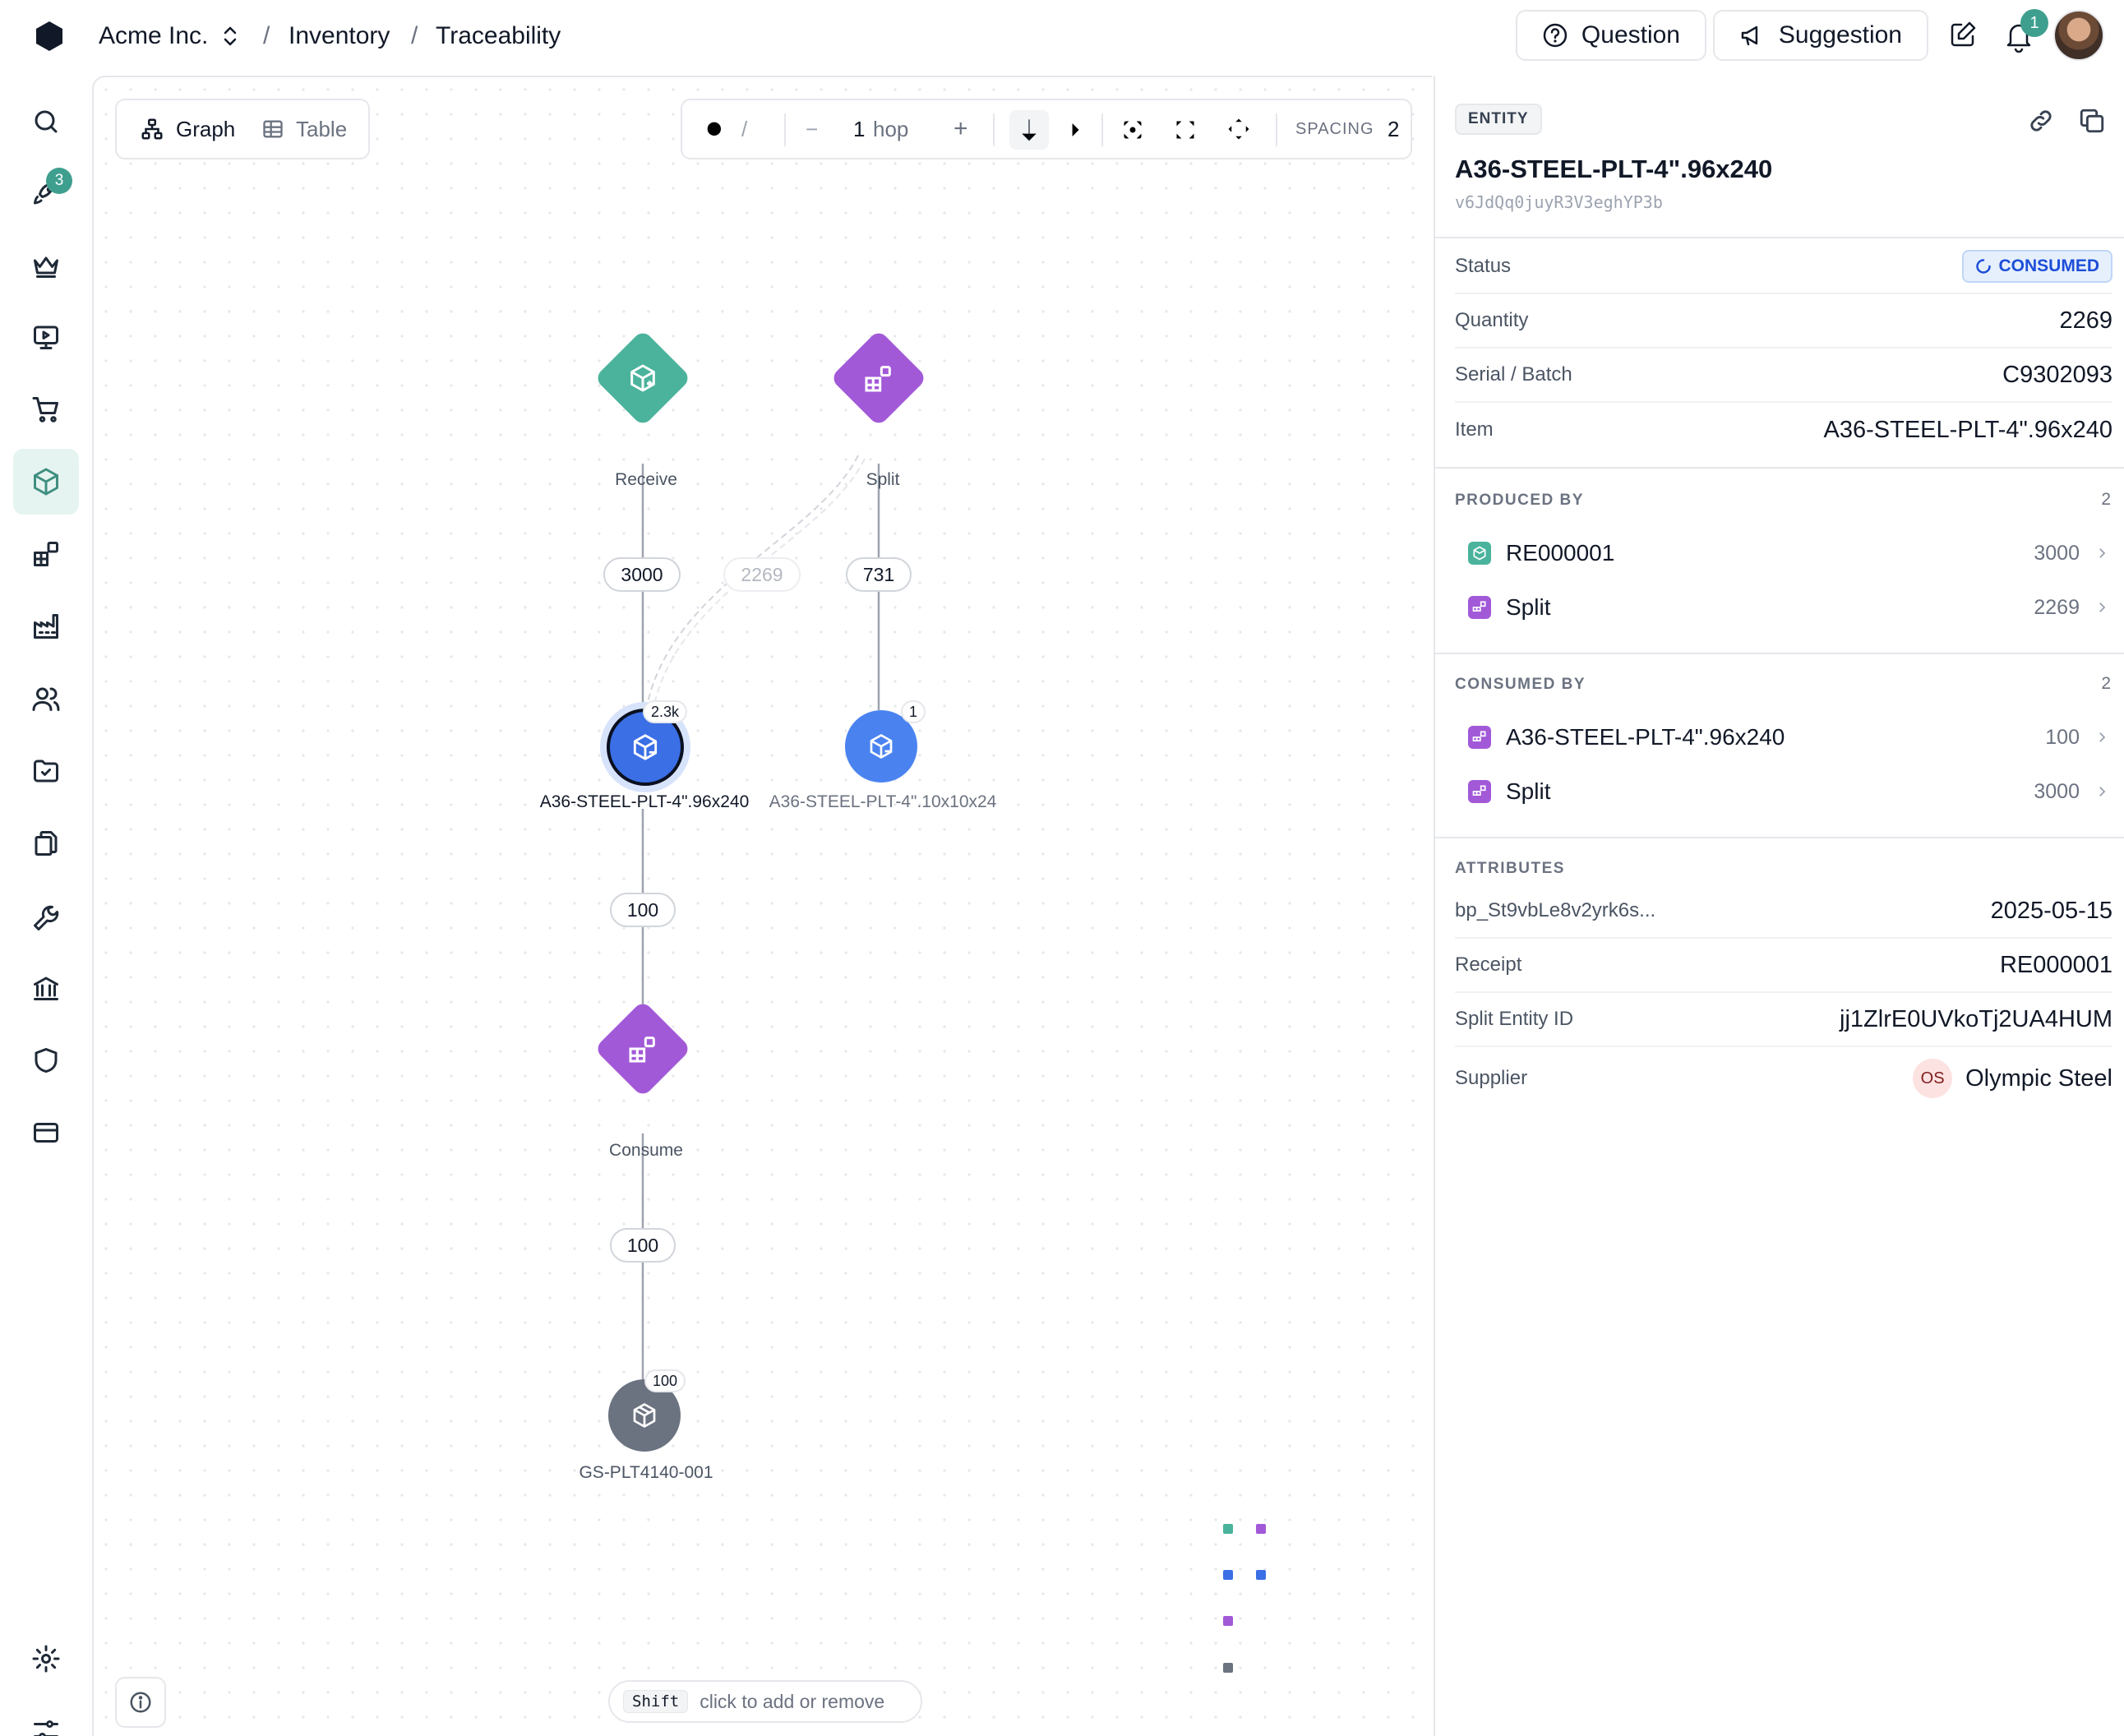 The width and height of the screenshot is (2124, 1736). I want to click on org-switcher: Acme Inc., so click(154, 37).